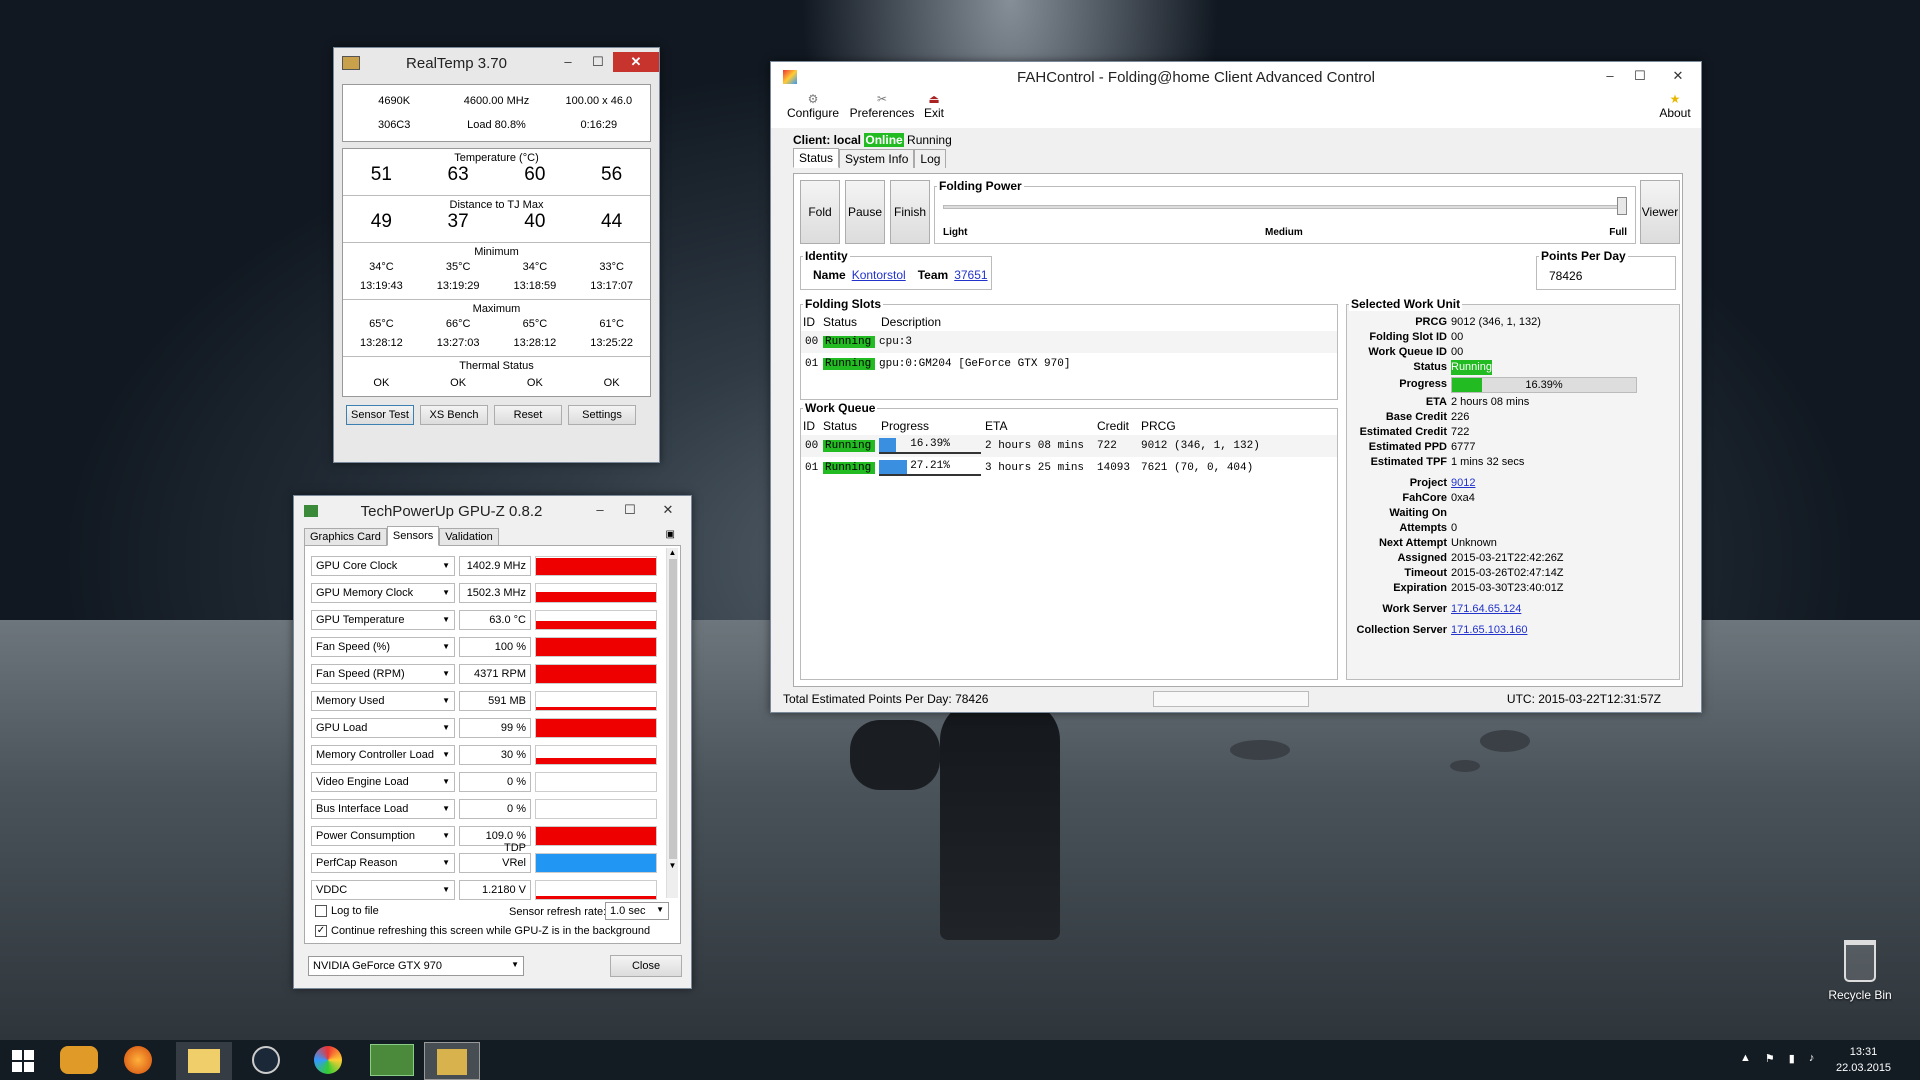 This screenshot has width=1920, height=1080. What do you see at coordinates (970, 275) in the screenshot?
I see `team-link: 37651` at bounding box center [970, 275].